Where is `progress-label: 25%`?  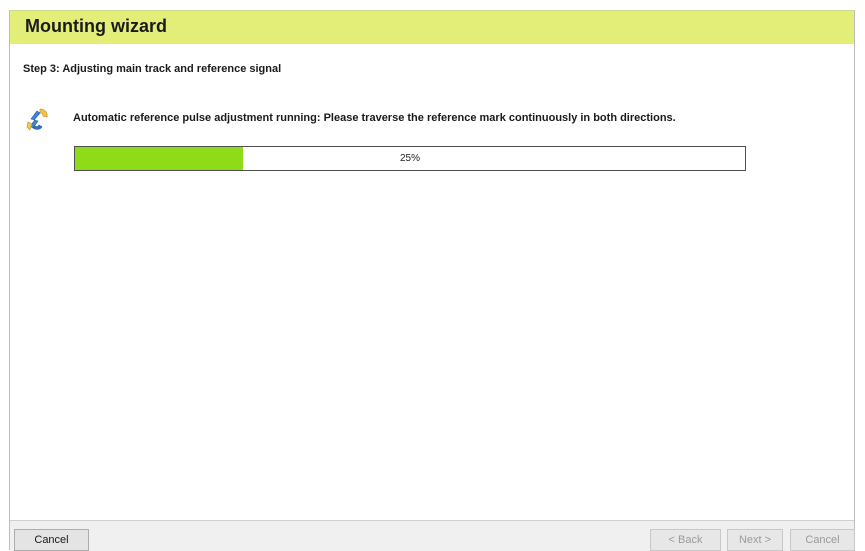 progress-label: 25% is located at coordinates (409, 158).